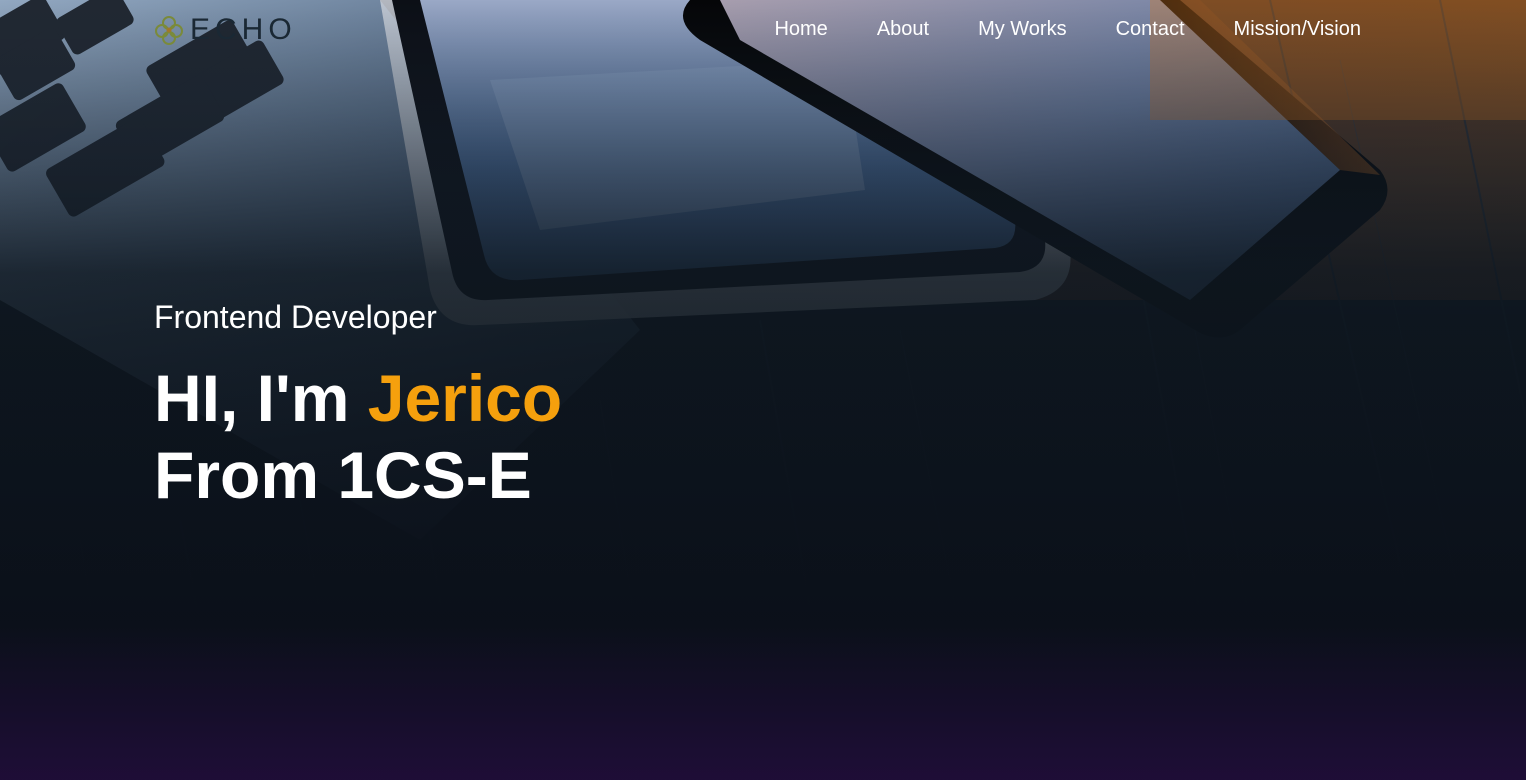 This screenshot has height=780, width=1526. What do you see at coordinates (343, 475) in the screenshot?
I see `headline-line-2: From 1CS-E` at bounding box center [343, 475].